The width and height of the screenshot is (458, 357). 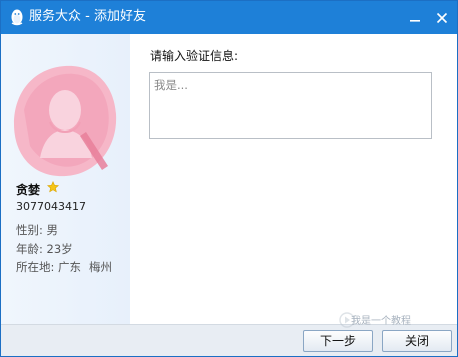 I want to click on nickname: 贪婪, so click(x=28, y=190).